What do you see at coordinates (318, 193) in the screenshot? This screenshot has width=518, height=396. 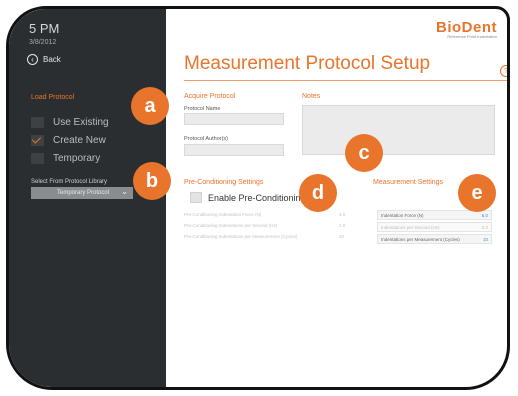 I see `callout-d: d` at bounding box center [318, 193].